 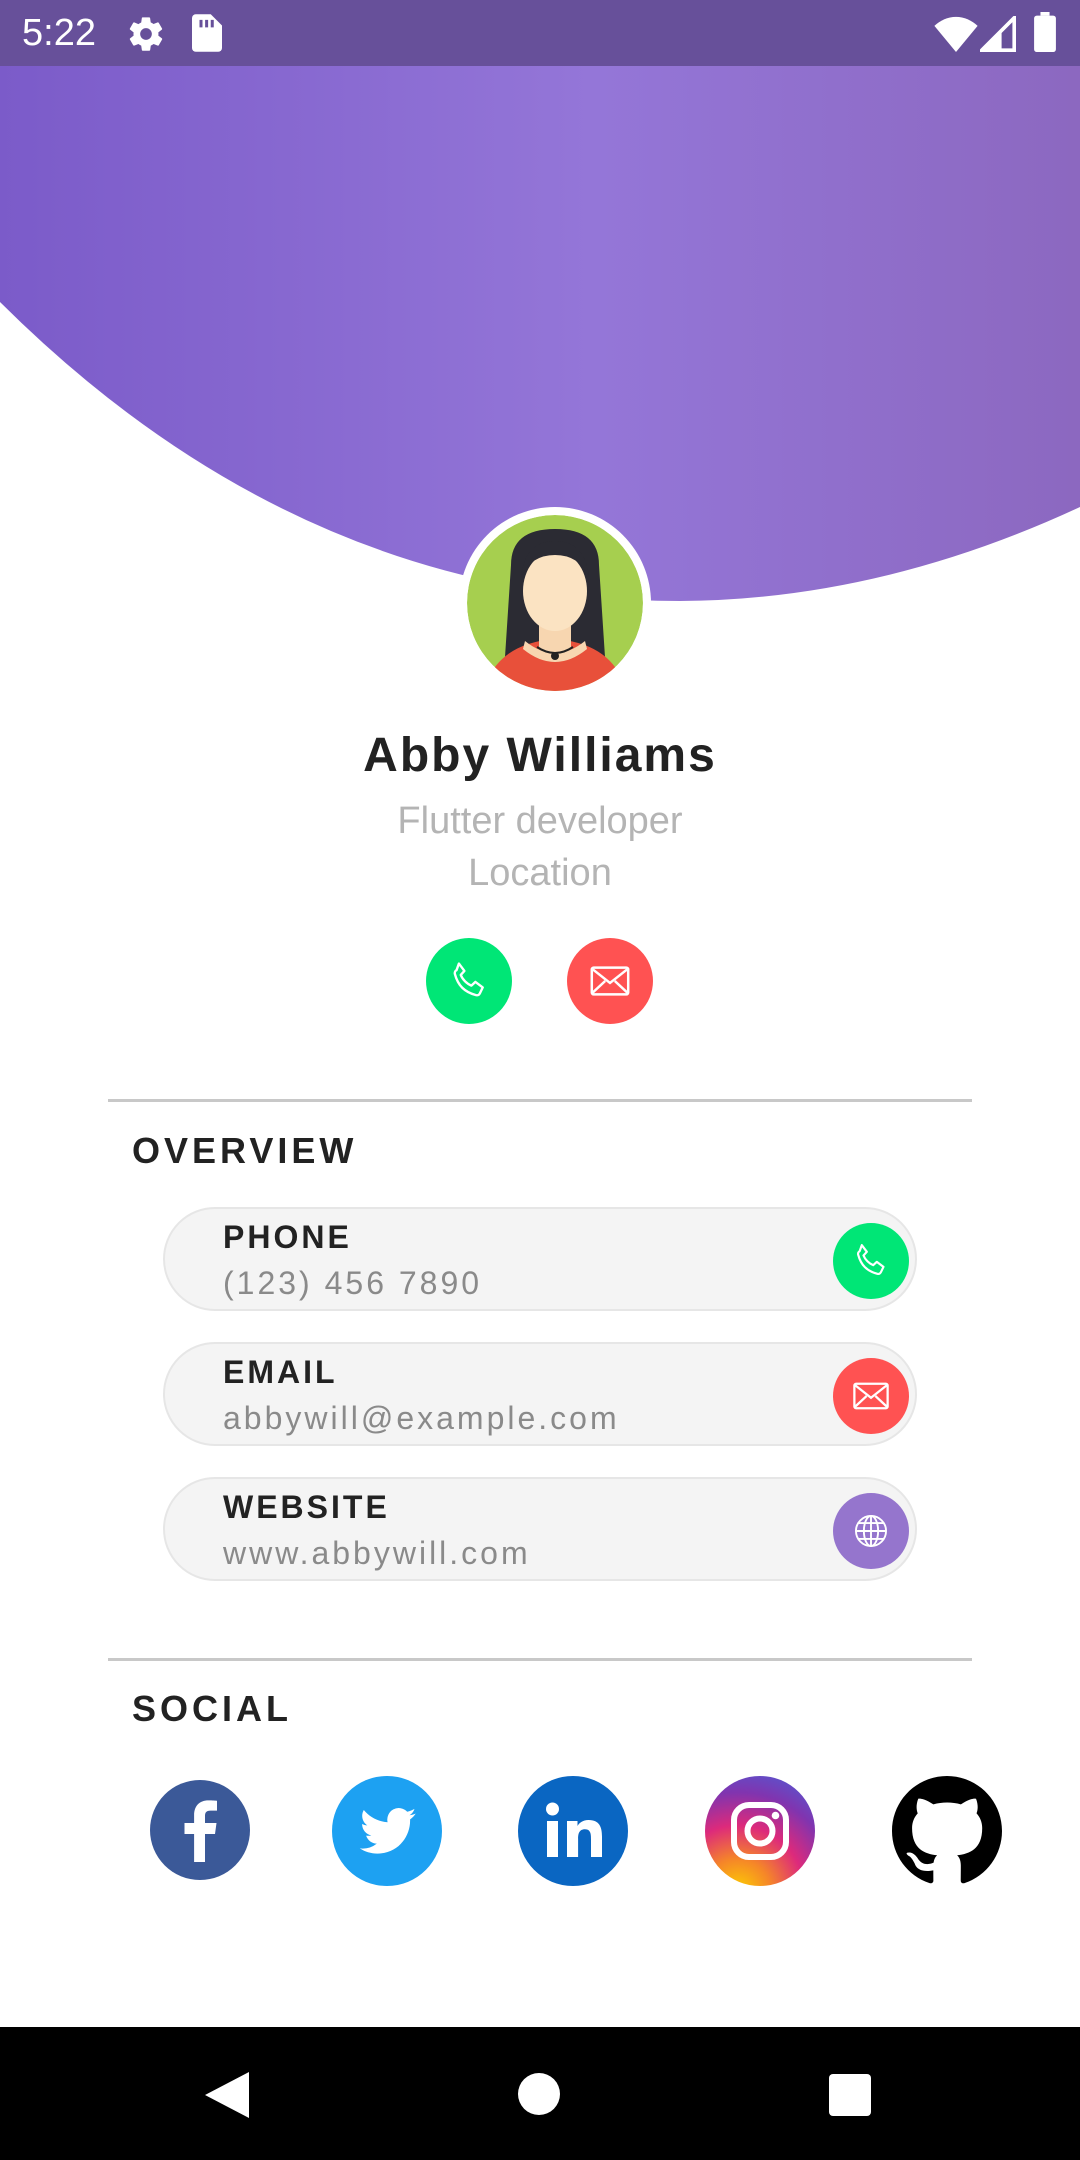 What do you see at coordinates (540, 1529) in the screenshot?
I see `website-card: WEBSITE www.abbywill.com` at bounding box center [540, 1529].